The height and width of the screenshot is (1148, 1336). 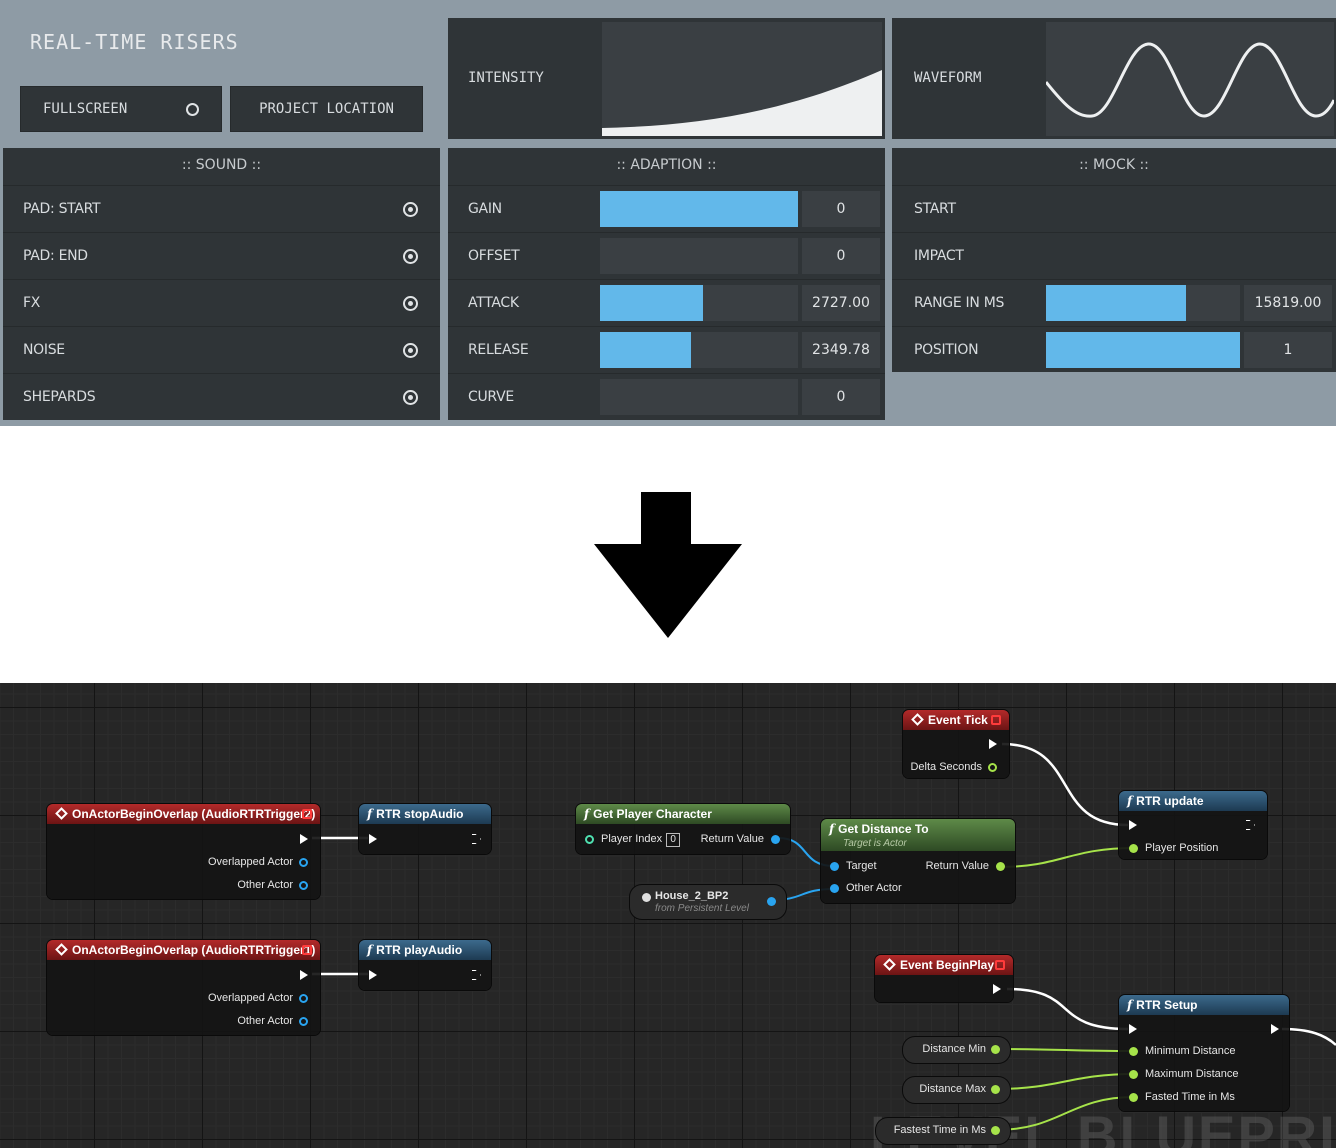 What do you see at coordinates (692, 896) in the screenshot?
I see `variable-title: House_2_BP2` at bounding box center [692, 896].